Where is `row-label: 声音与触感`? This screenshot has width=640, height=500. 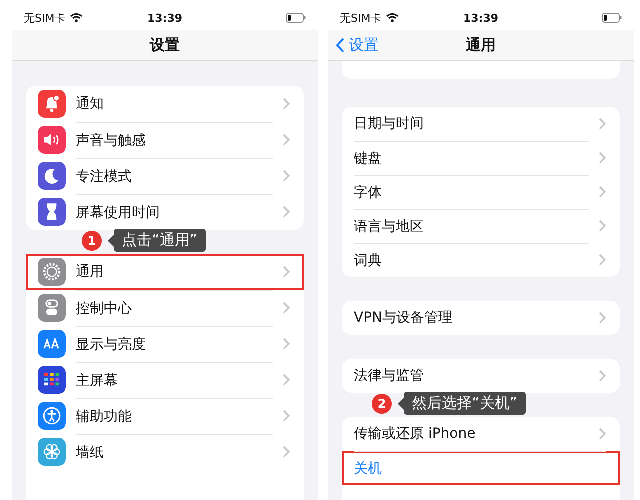 row-label: 声音与触感 is located at coordinates (174, 140).